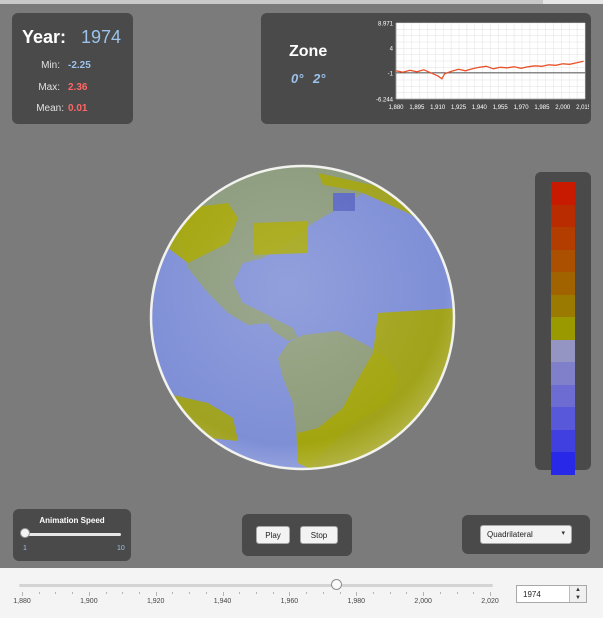 The image size is (603, 618). I want to click on year-spinner-value: 1974, so click(532, 594).